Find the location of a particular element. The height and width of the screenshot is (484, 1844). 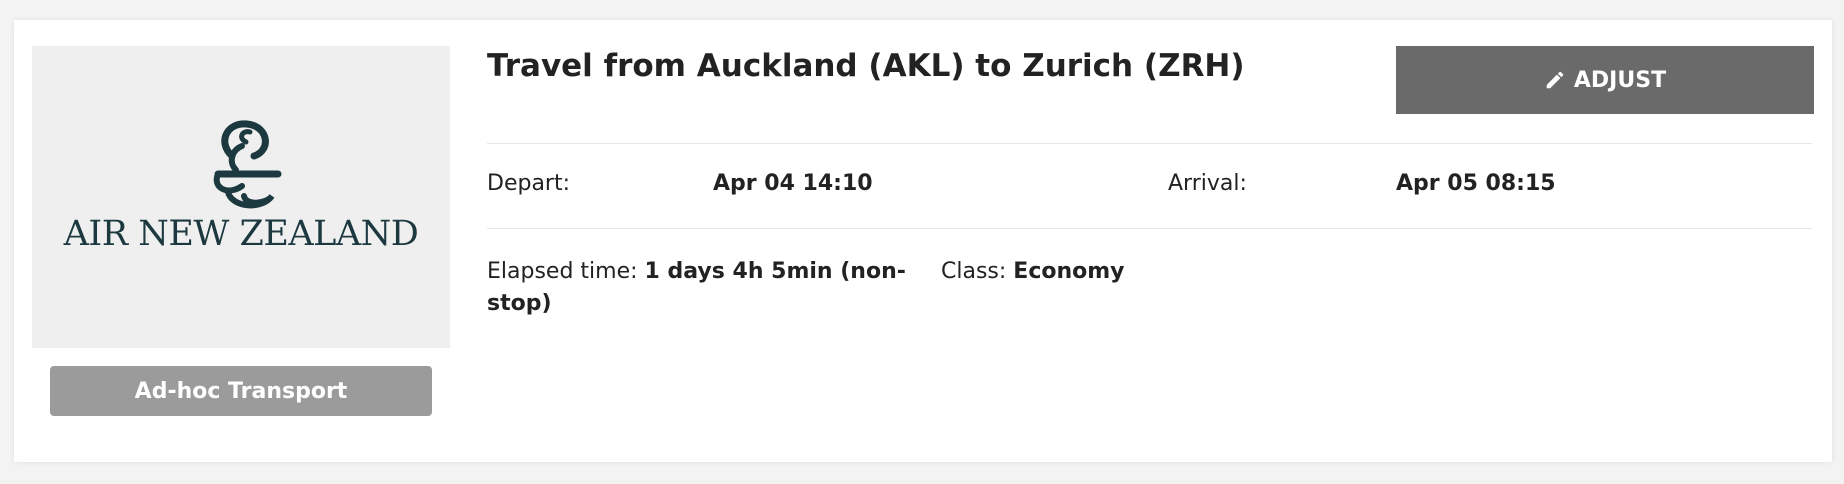

class-label: Class: is located at coordinates (974, 271).